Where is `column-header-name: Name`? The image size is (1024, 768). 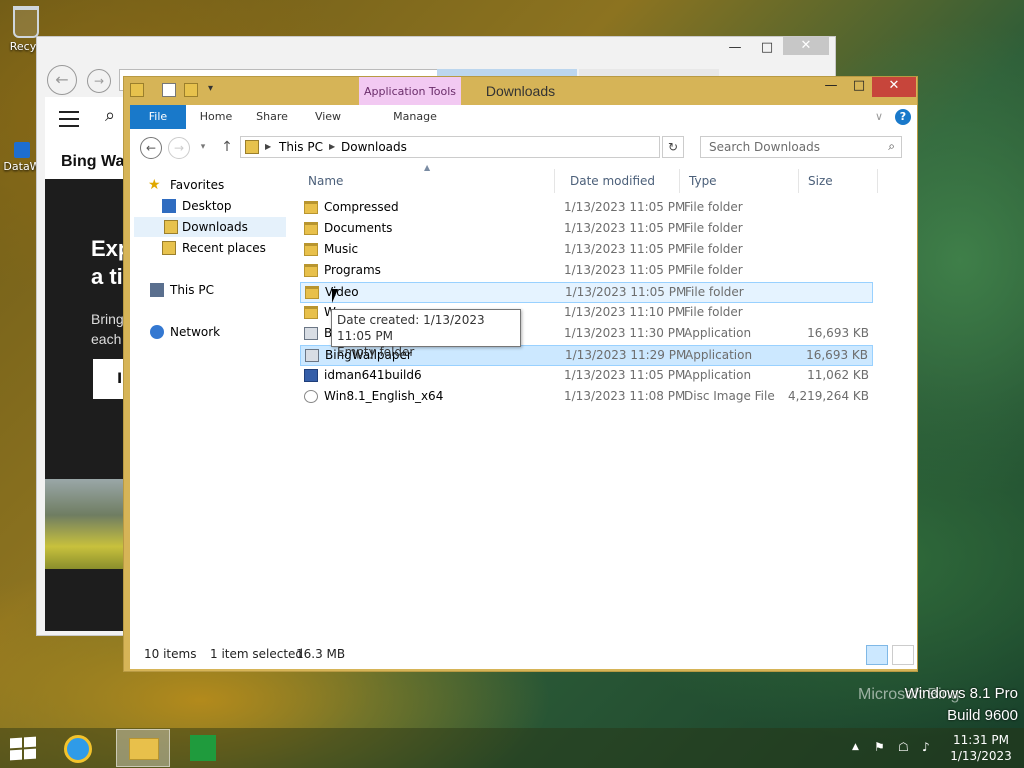
column-header-name: Name is located at coordinates (427, 181).